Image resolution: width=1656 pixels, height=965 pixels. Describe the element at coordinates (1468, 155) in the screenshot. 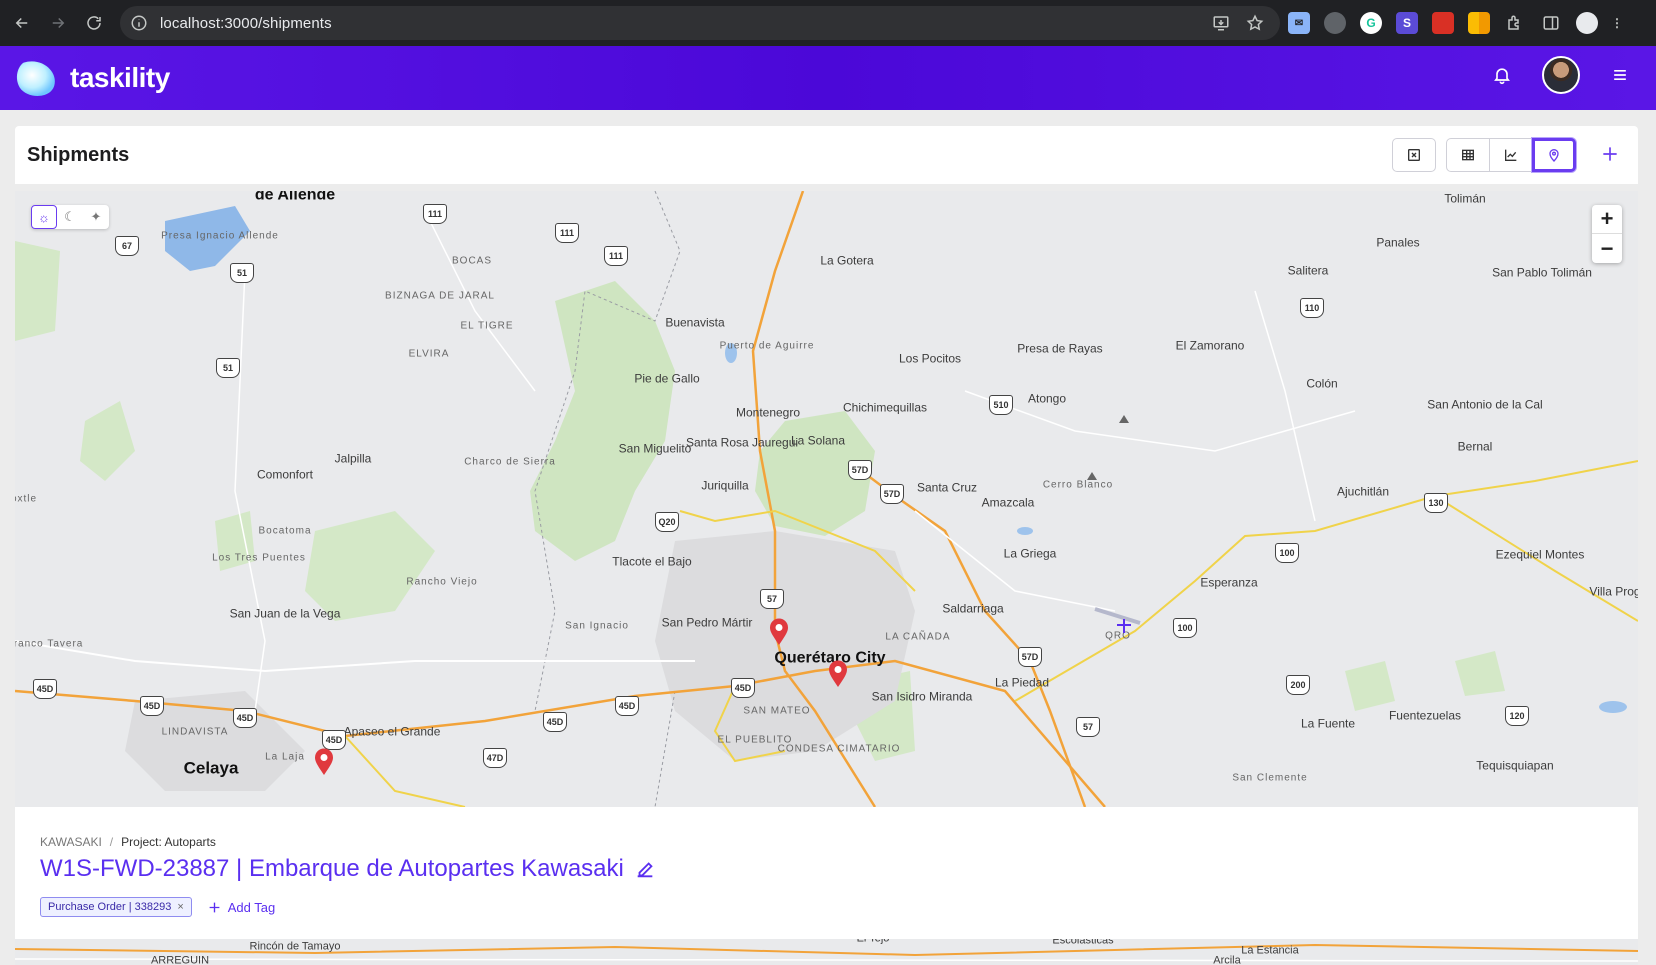

I see `table-view-button` at that location.